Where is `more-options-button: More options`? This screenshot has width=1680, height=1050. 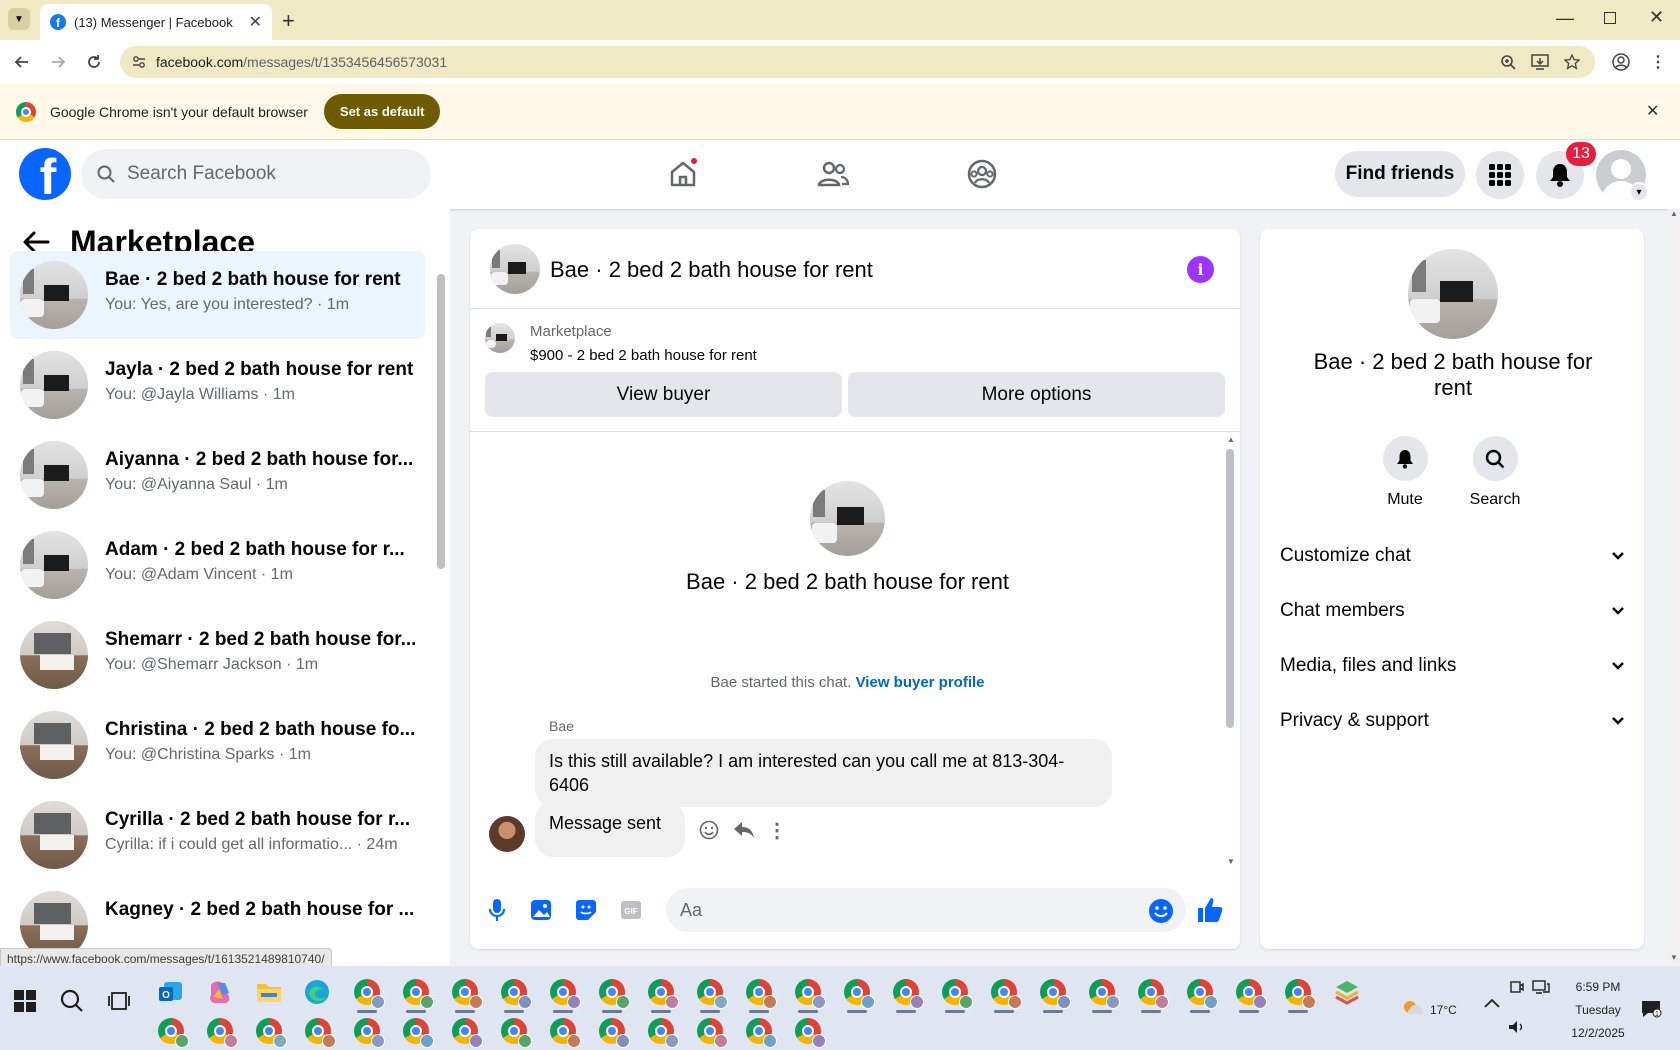 more-options-button: More options is located at coordinates (1036, 394).